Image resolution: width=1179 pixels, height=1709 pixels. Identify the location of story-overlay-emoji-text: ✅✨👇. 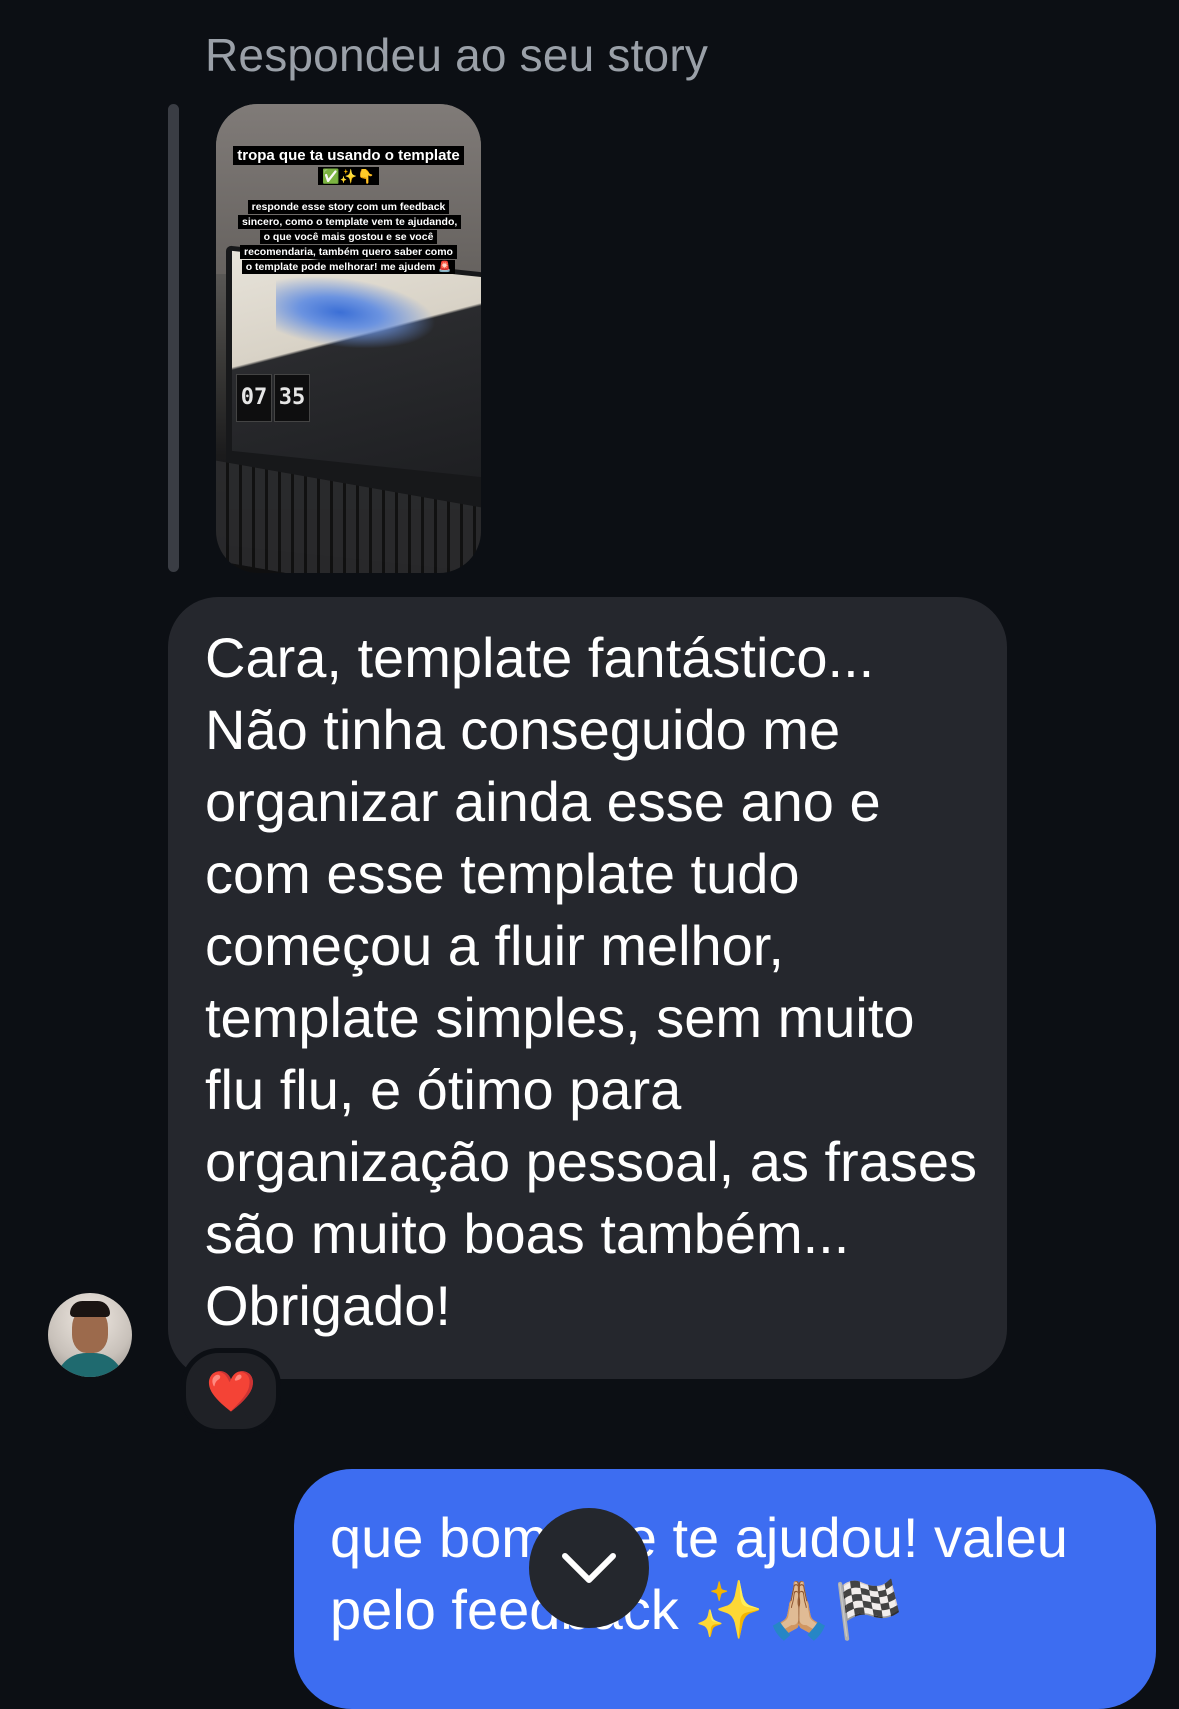
(348, 176).